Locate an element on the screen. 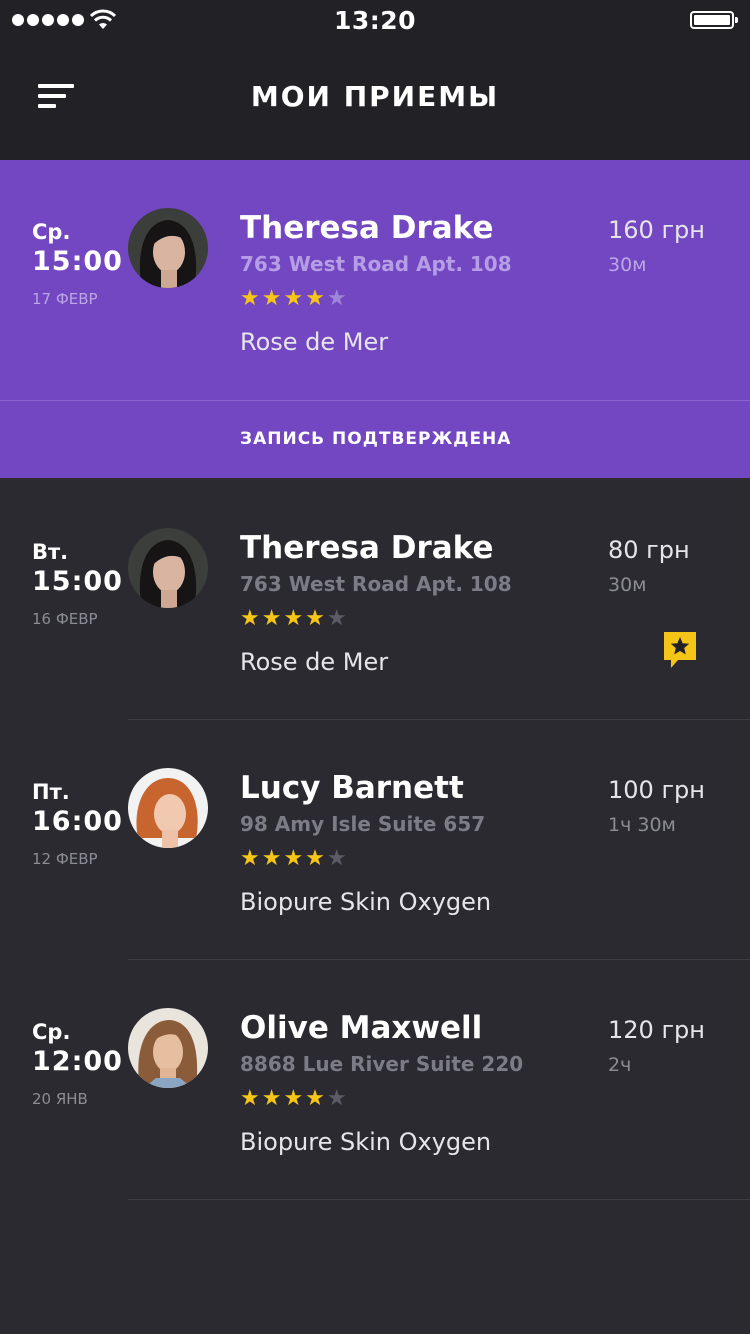 The height and width of the screenshot is (1334, 750). appointment-day: Вт. is located at coordinates (50, 552).